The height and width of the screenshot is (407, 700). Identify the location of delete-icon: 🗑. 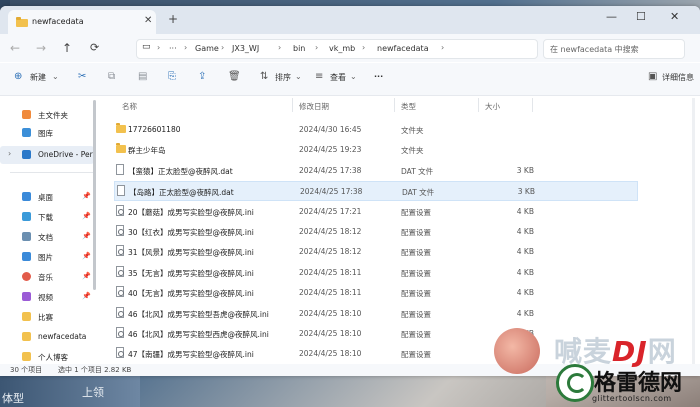
(234, 76).